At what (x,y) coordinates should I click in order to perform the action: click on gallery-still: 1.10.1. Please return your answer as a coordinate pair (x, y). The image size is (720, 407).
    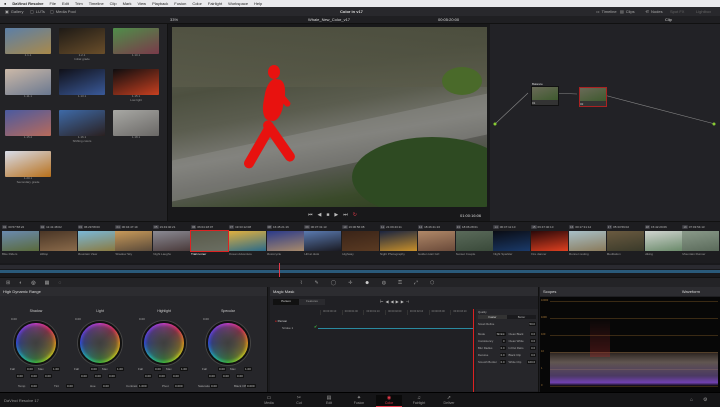
    Looking at the image, I should click on (136, 45).